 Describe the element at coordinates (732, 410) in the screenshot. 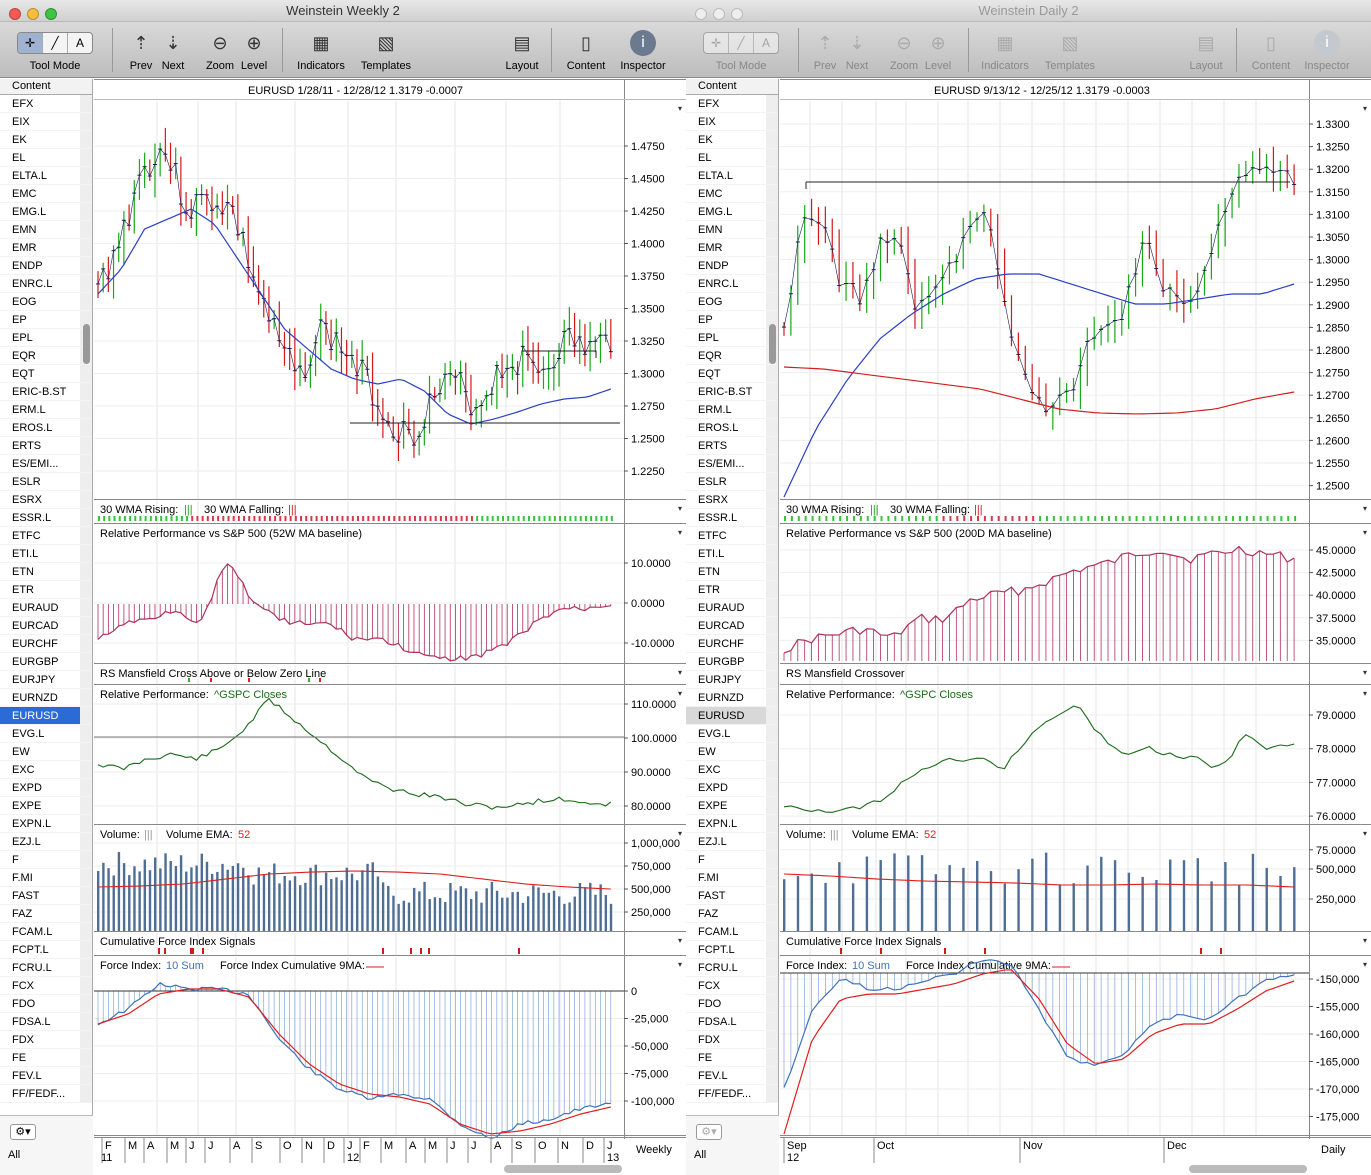

I see `symbol-item: ERM.L` at that location.